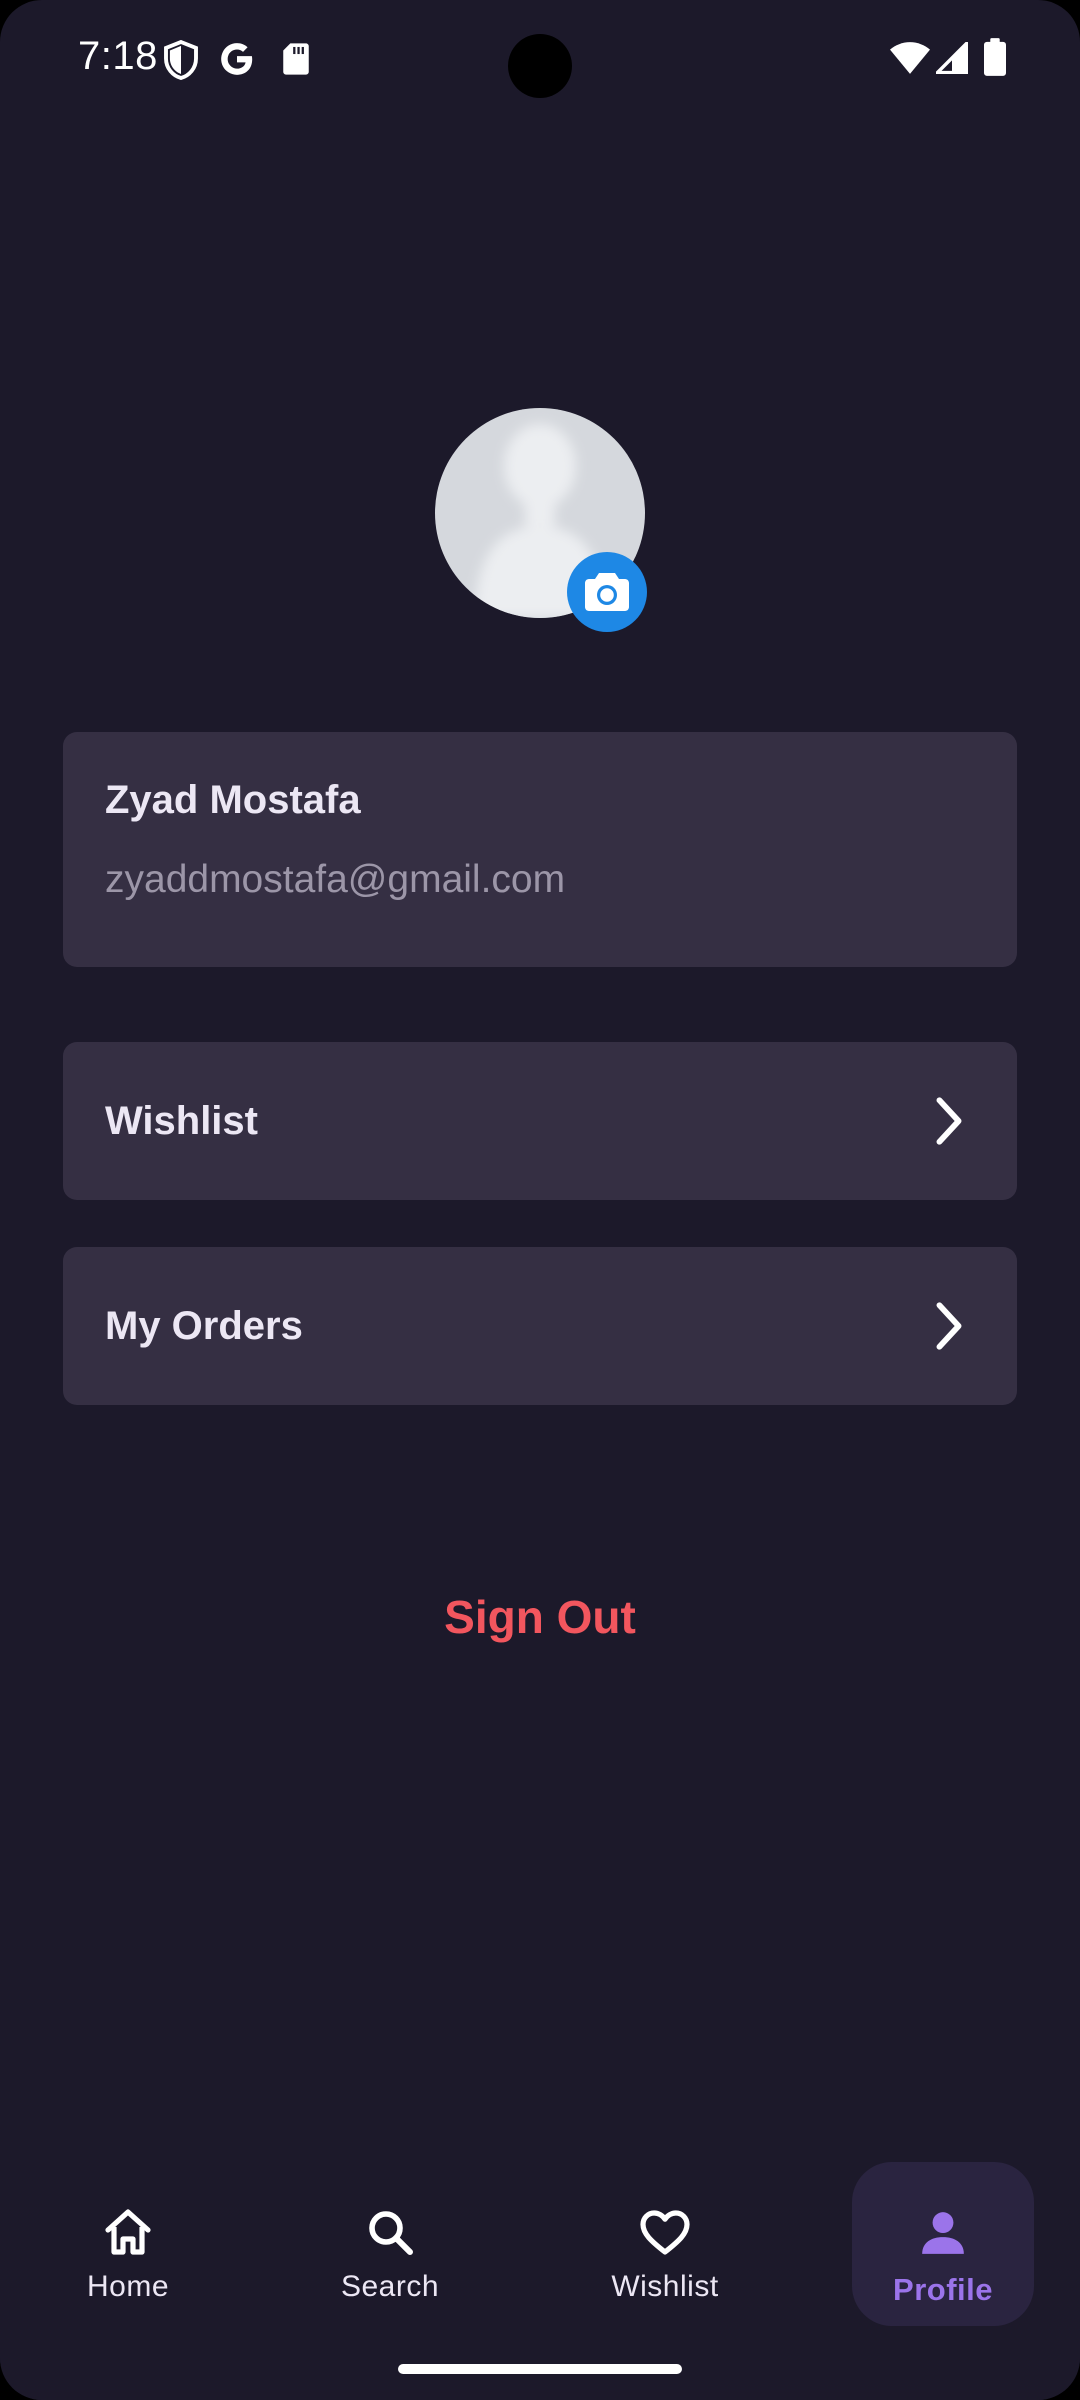 This screenshot has height=2400, width=1080. What do you see at coordinates (335, 879) in the screenshot?
I see `user-email: zyaddmostafa@gmail.com` at bounding box center [335, 879].